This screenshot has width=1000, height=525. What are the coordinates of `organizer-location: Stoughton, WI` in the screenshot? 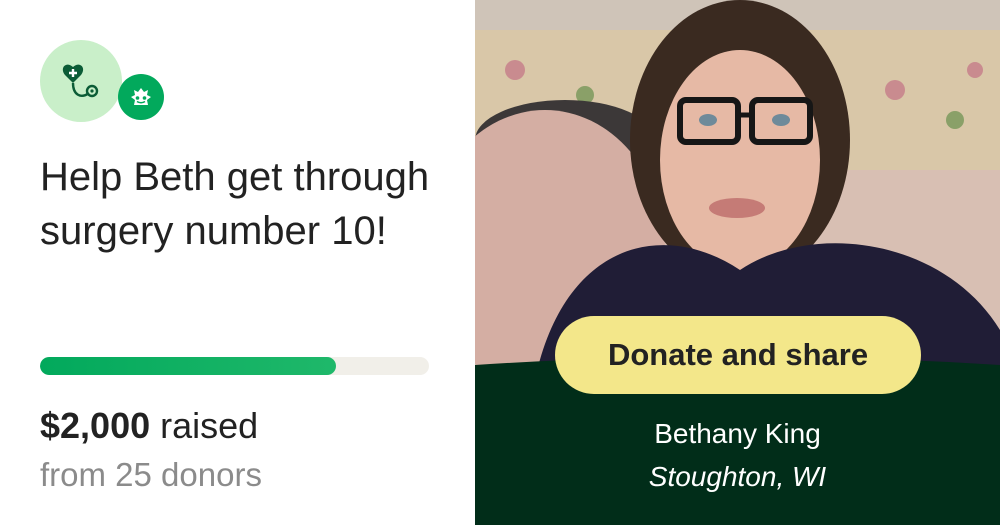 It's located at (737, 476).